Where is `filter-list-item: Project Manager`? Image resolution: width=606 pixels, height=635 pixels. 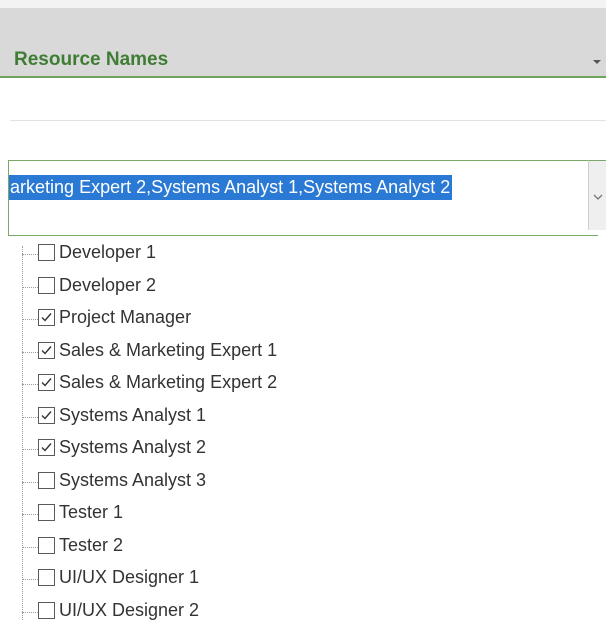 filter-list-item: Project Manager is located at coordinates (212, 320).